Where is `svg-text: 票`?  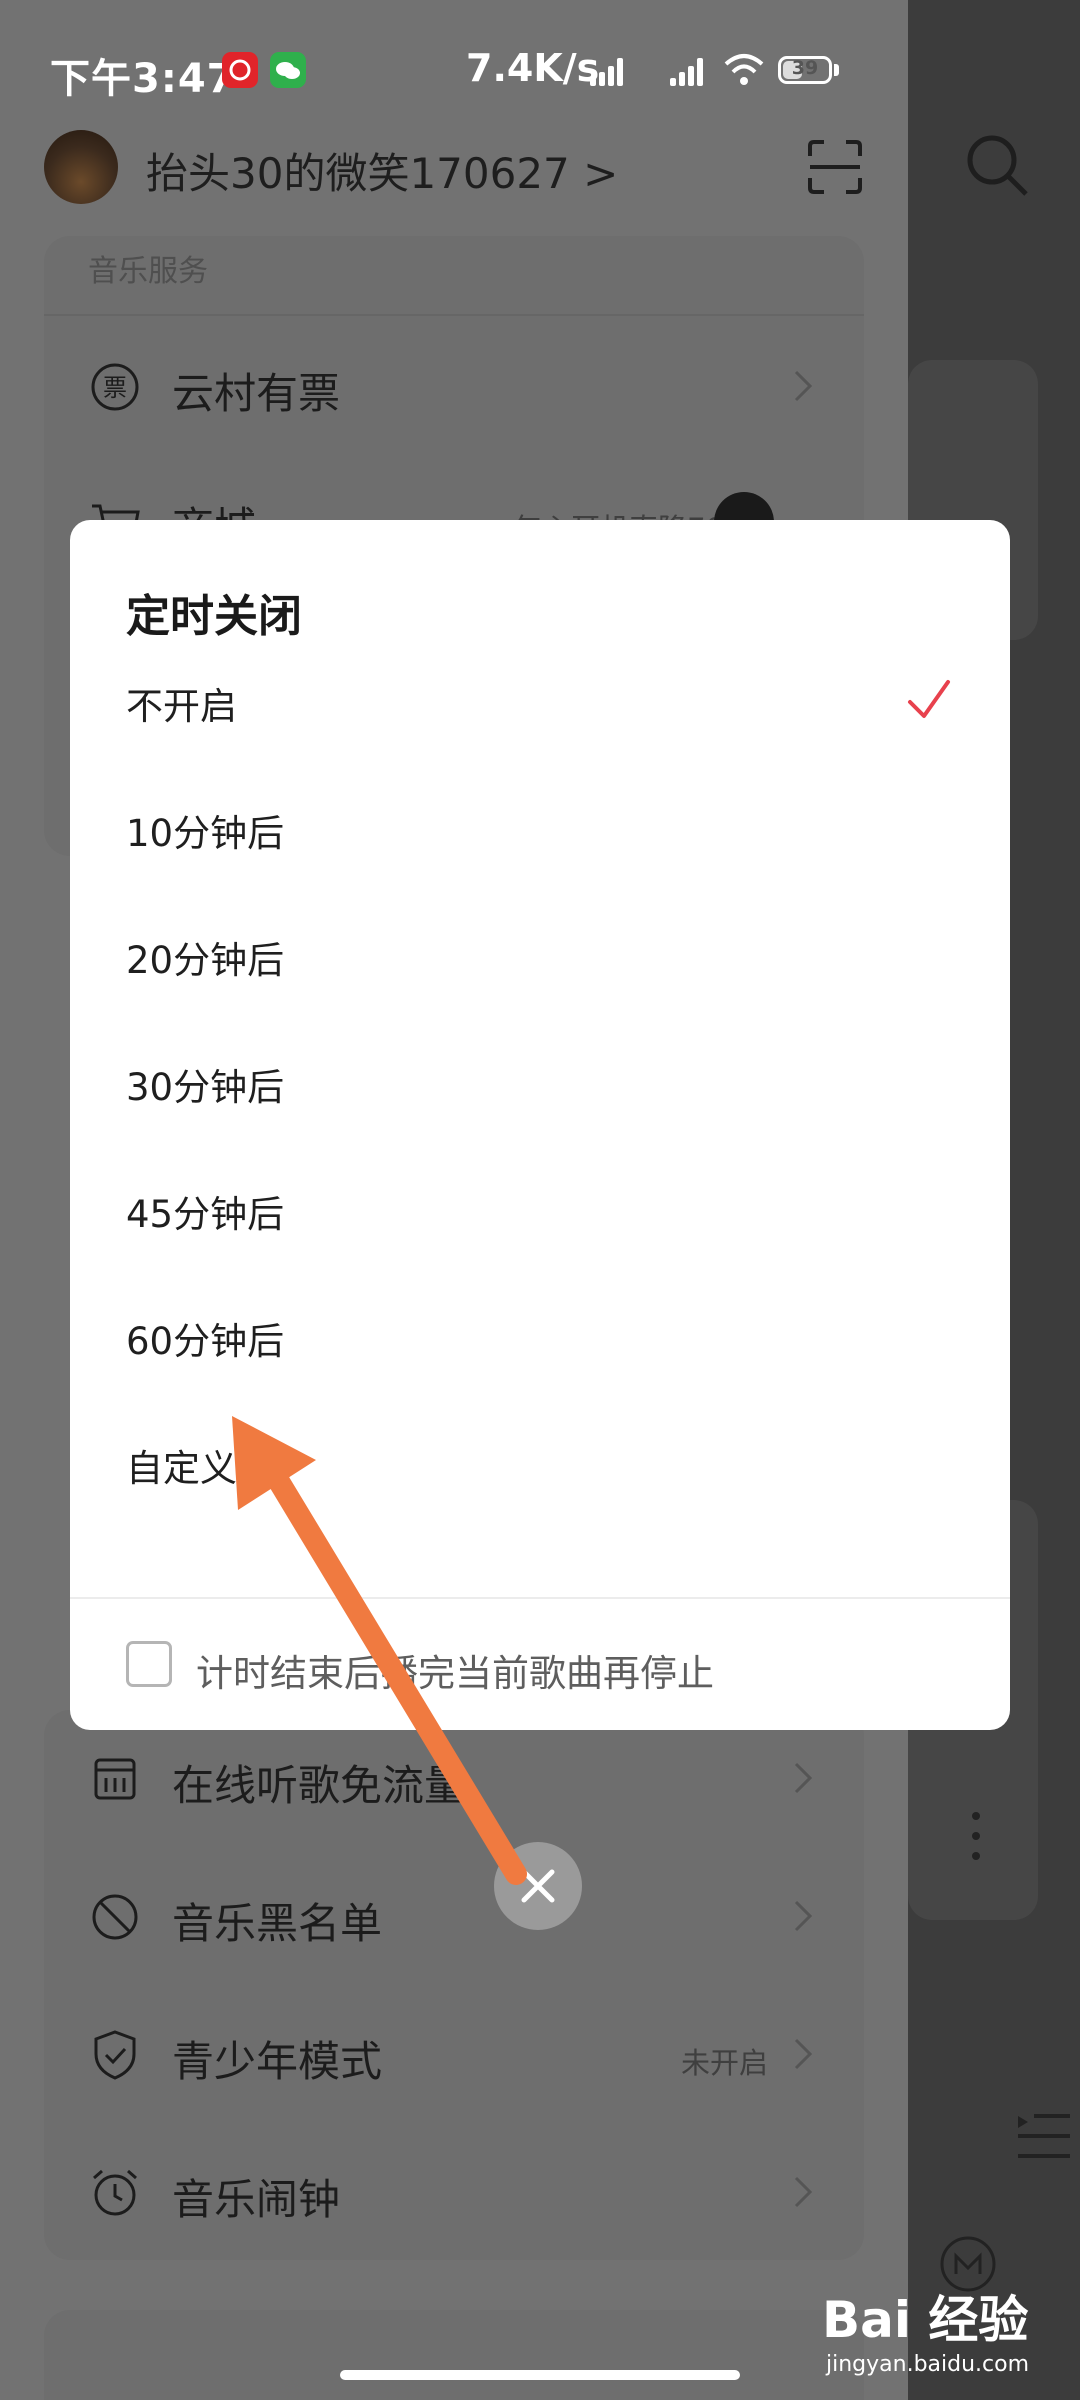
svg-text: 票 is located at coordinates (115, 388).